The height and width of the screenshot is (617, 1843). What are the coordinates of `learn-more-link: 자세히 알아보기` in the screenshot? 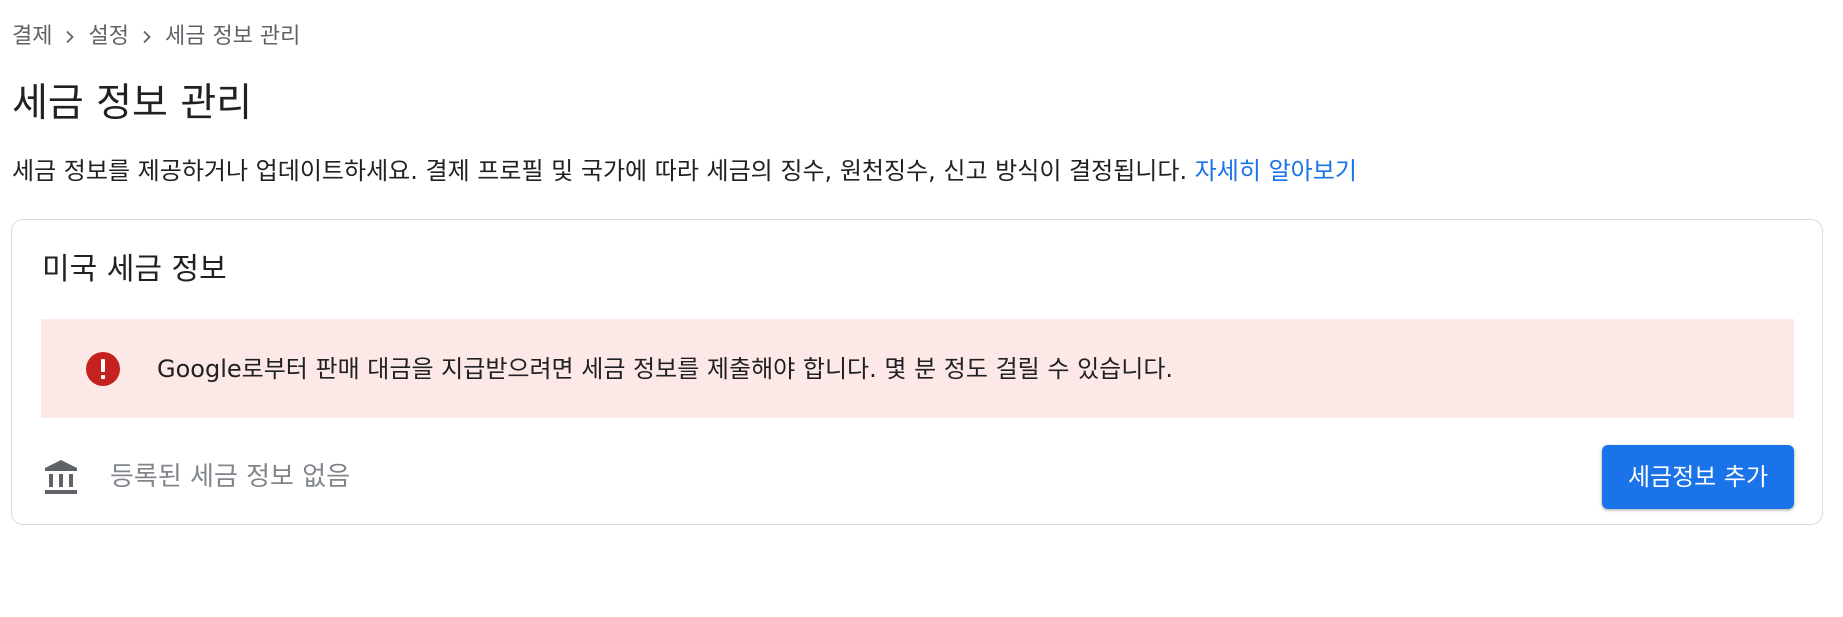 It's located at (1276, 171).